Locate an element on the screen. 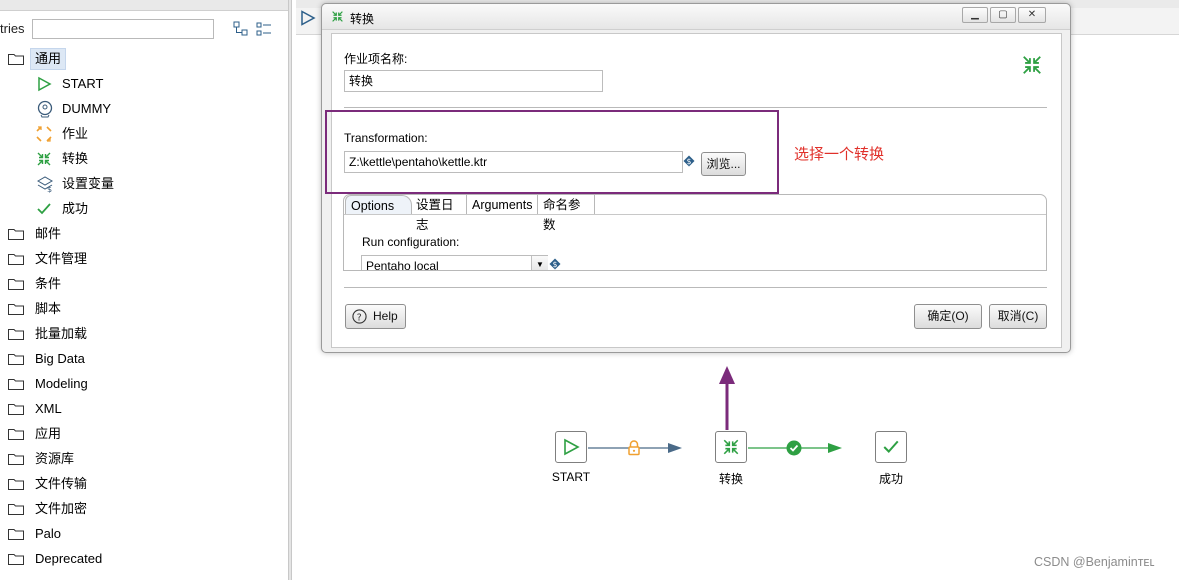  job-entry-name-input: 转换 is located at coordinates (473, 81).